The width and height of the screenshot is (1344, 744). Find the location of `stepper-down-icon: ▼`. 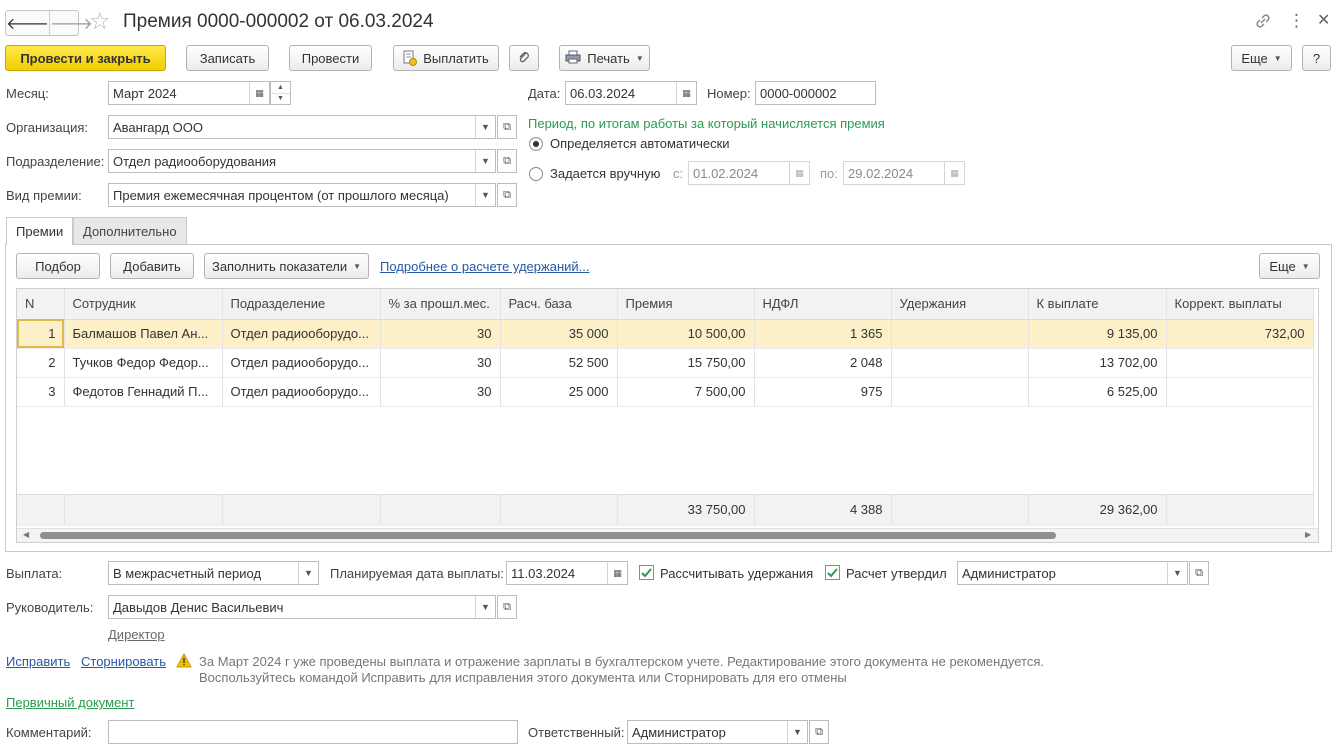

stepper-down-icon: ▼ is located at coordinates (280, 99).